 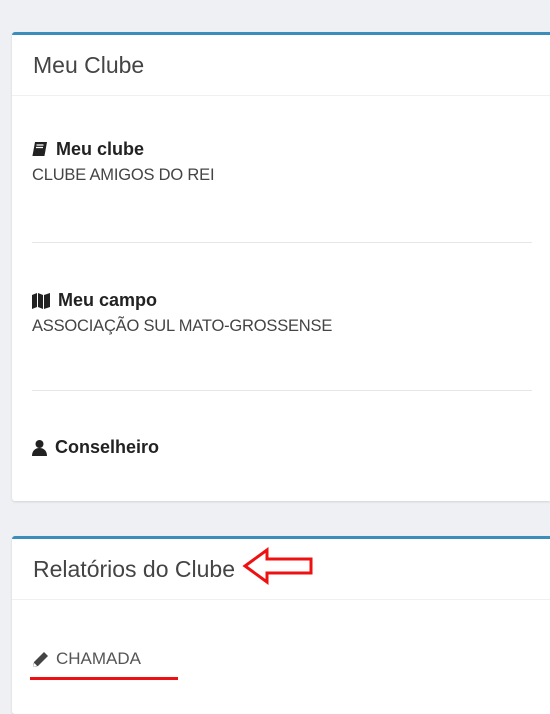 What do you see at coordinates (100, 149) in the screenshot?
I see `info-label: Meu clube` at bounding box center [100, 149].